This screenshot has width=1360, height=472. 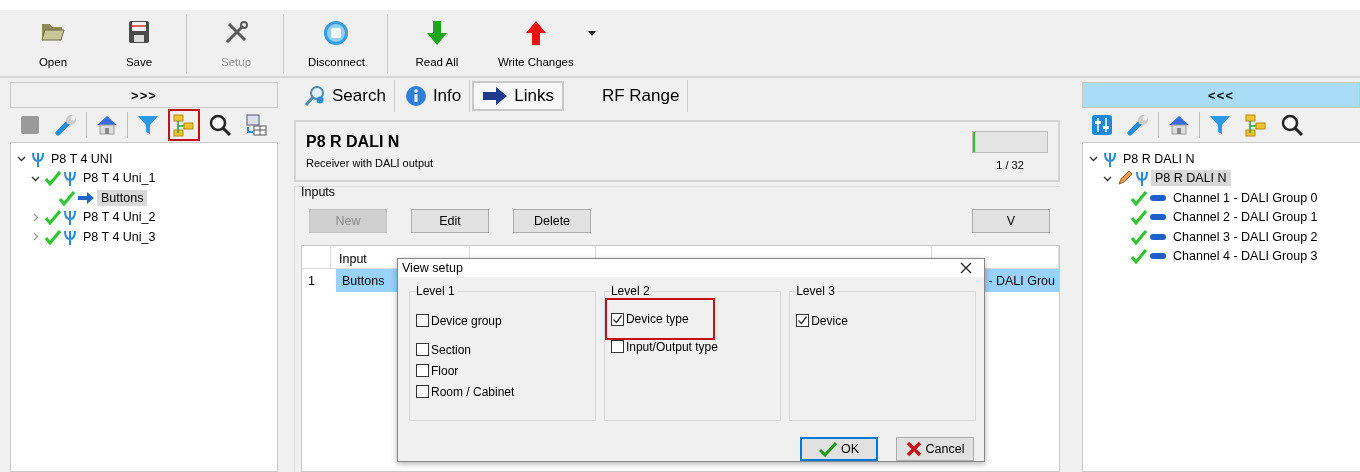 I want to click on device-description: Receiver with DALI output, so click(x=370, y=163).